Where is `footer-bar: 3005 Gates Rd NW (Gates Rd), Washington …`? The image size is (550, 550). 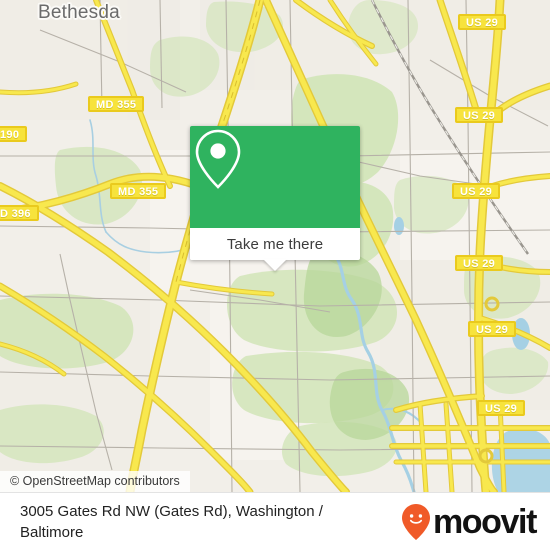 footer-bar: 3005 Gates Rd NW (Gates Rd), Washington … is located at coordinates (275, 521).